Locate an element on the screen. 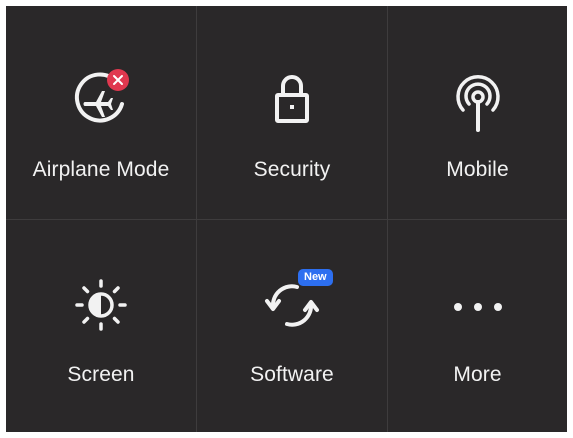 This screenshot has width=573, height=438. screen-label: Screen is located at coordinates (101, 374).